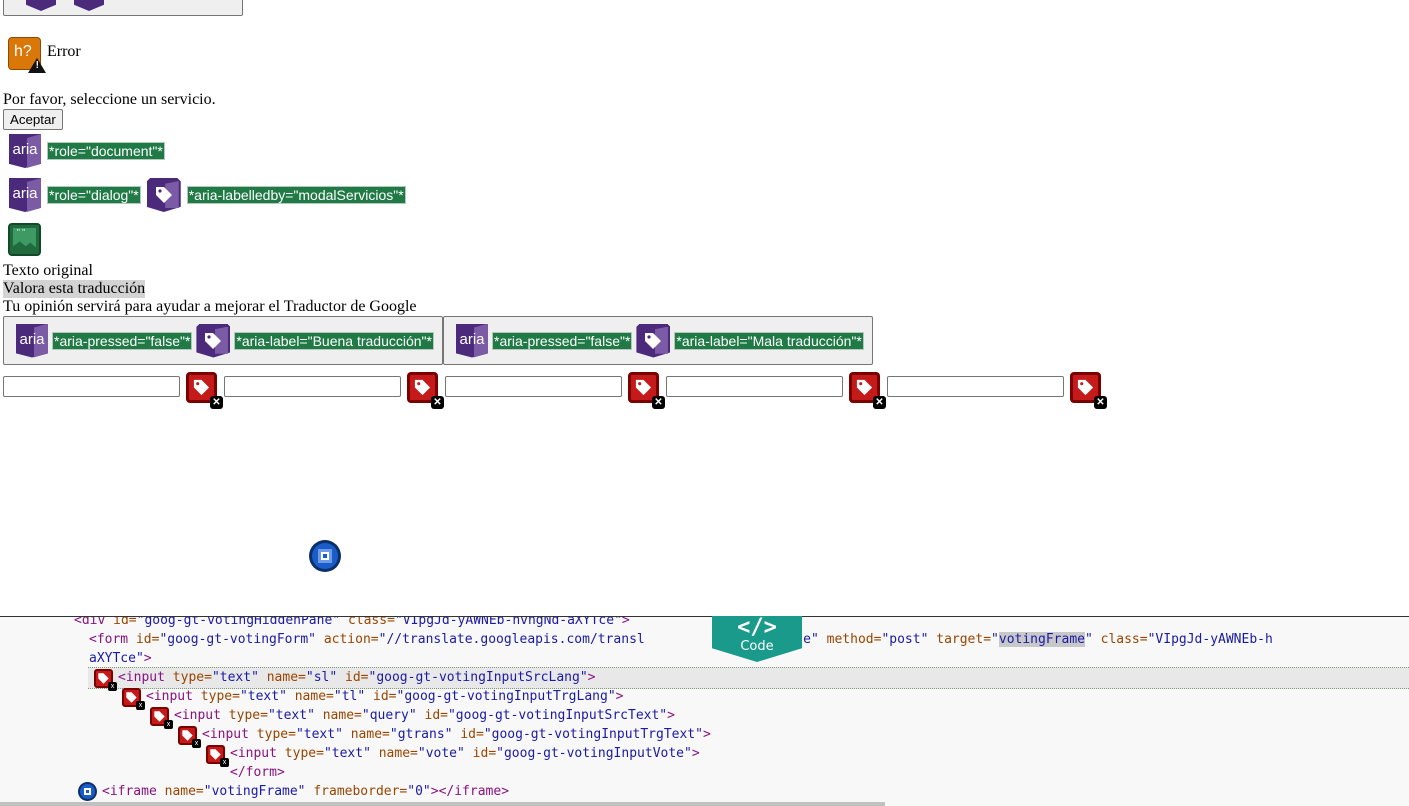 The image size is (1409, 806). Describe the element at coordinates (33, 119) in the screenshot. I see `accept-button: Aceptar` at that location.